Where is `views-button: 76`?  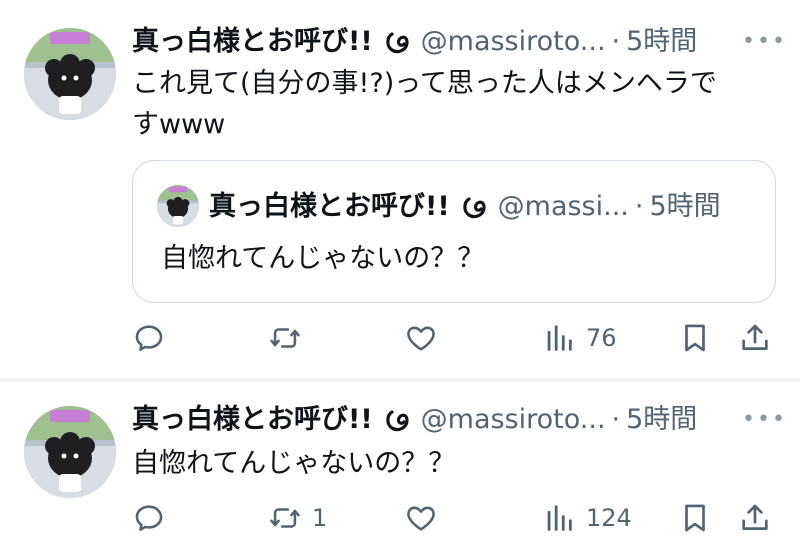 views-button: 76 is located at coordinates (579, 338).